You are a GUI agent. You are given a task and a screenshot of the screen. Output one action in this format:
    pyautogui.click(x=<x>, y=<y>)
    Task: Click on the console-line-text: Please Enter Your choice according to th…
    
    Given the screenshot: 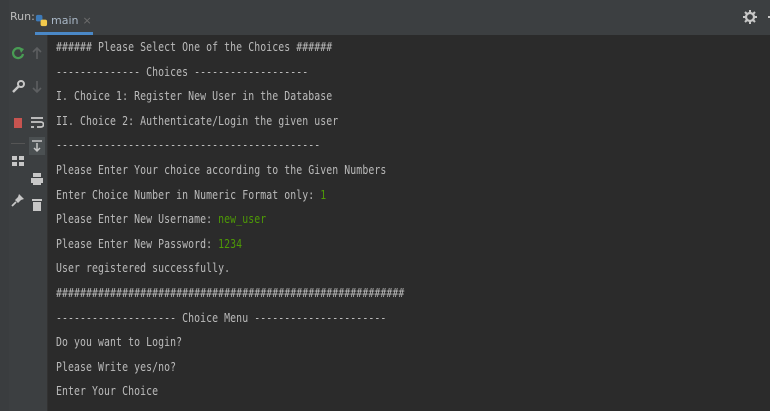 What is the action you would take?
    pyautogui.click(x=221, y=170)
    